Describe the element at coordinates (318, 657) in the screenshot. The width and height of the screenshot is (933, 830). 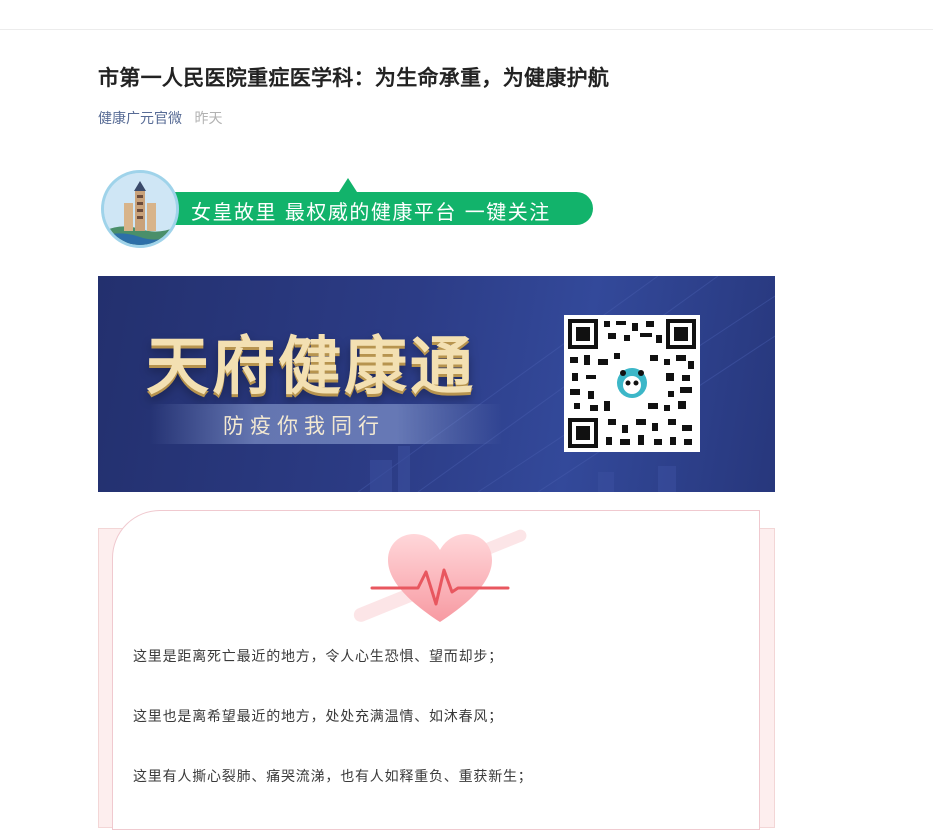
I see `paragraph: 这里是距离死亡最近的地方，令人心生恐惧、望而却步；` at that location.